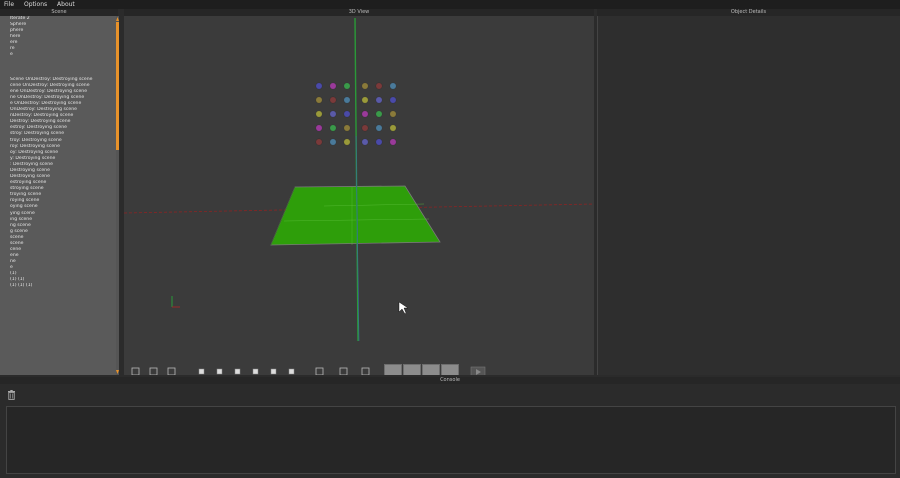  What do you see at coordinates (153, 370) in the screenshot?
I see `ruler-icon` at bounding box center [153, 370].